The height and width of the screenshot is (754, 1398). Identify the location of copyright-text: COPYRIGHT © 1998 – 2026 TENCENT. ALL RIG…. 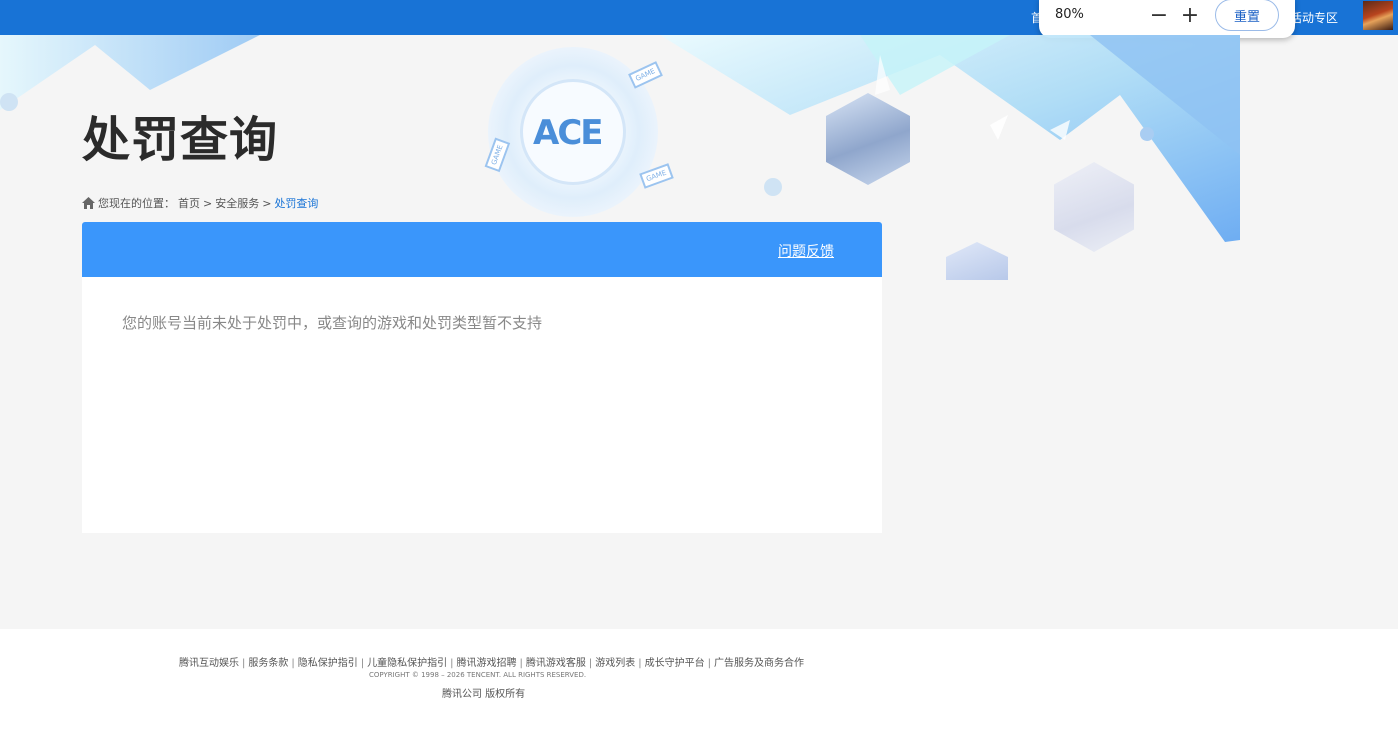
(478, 675).